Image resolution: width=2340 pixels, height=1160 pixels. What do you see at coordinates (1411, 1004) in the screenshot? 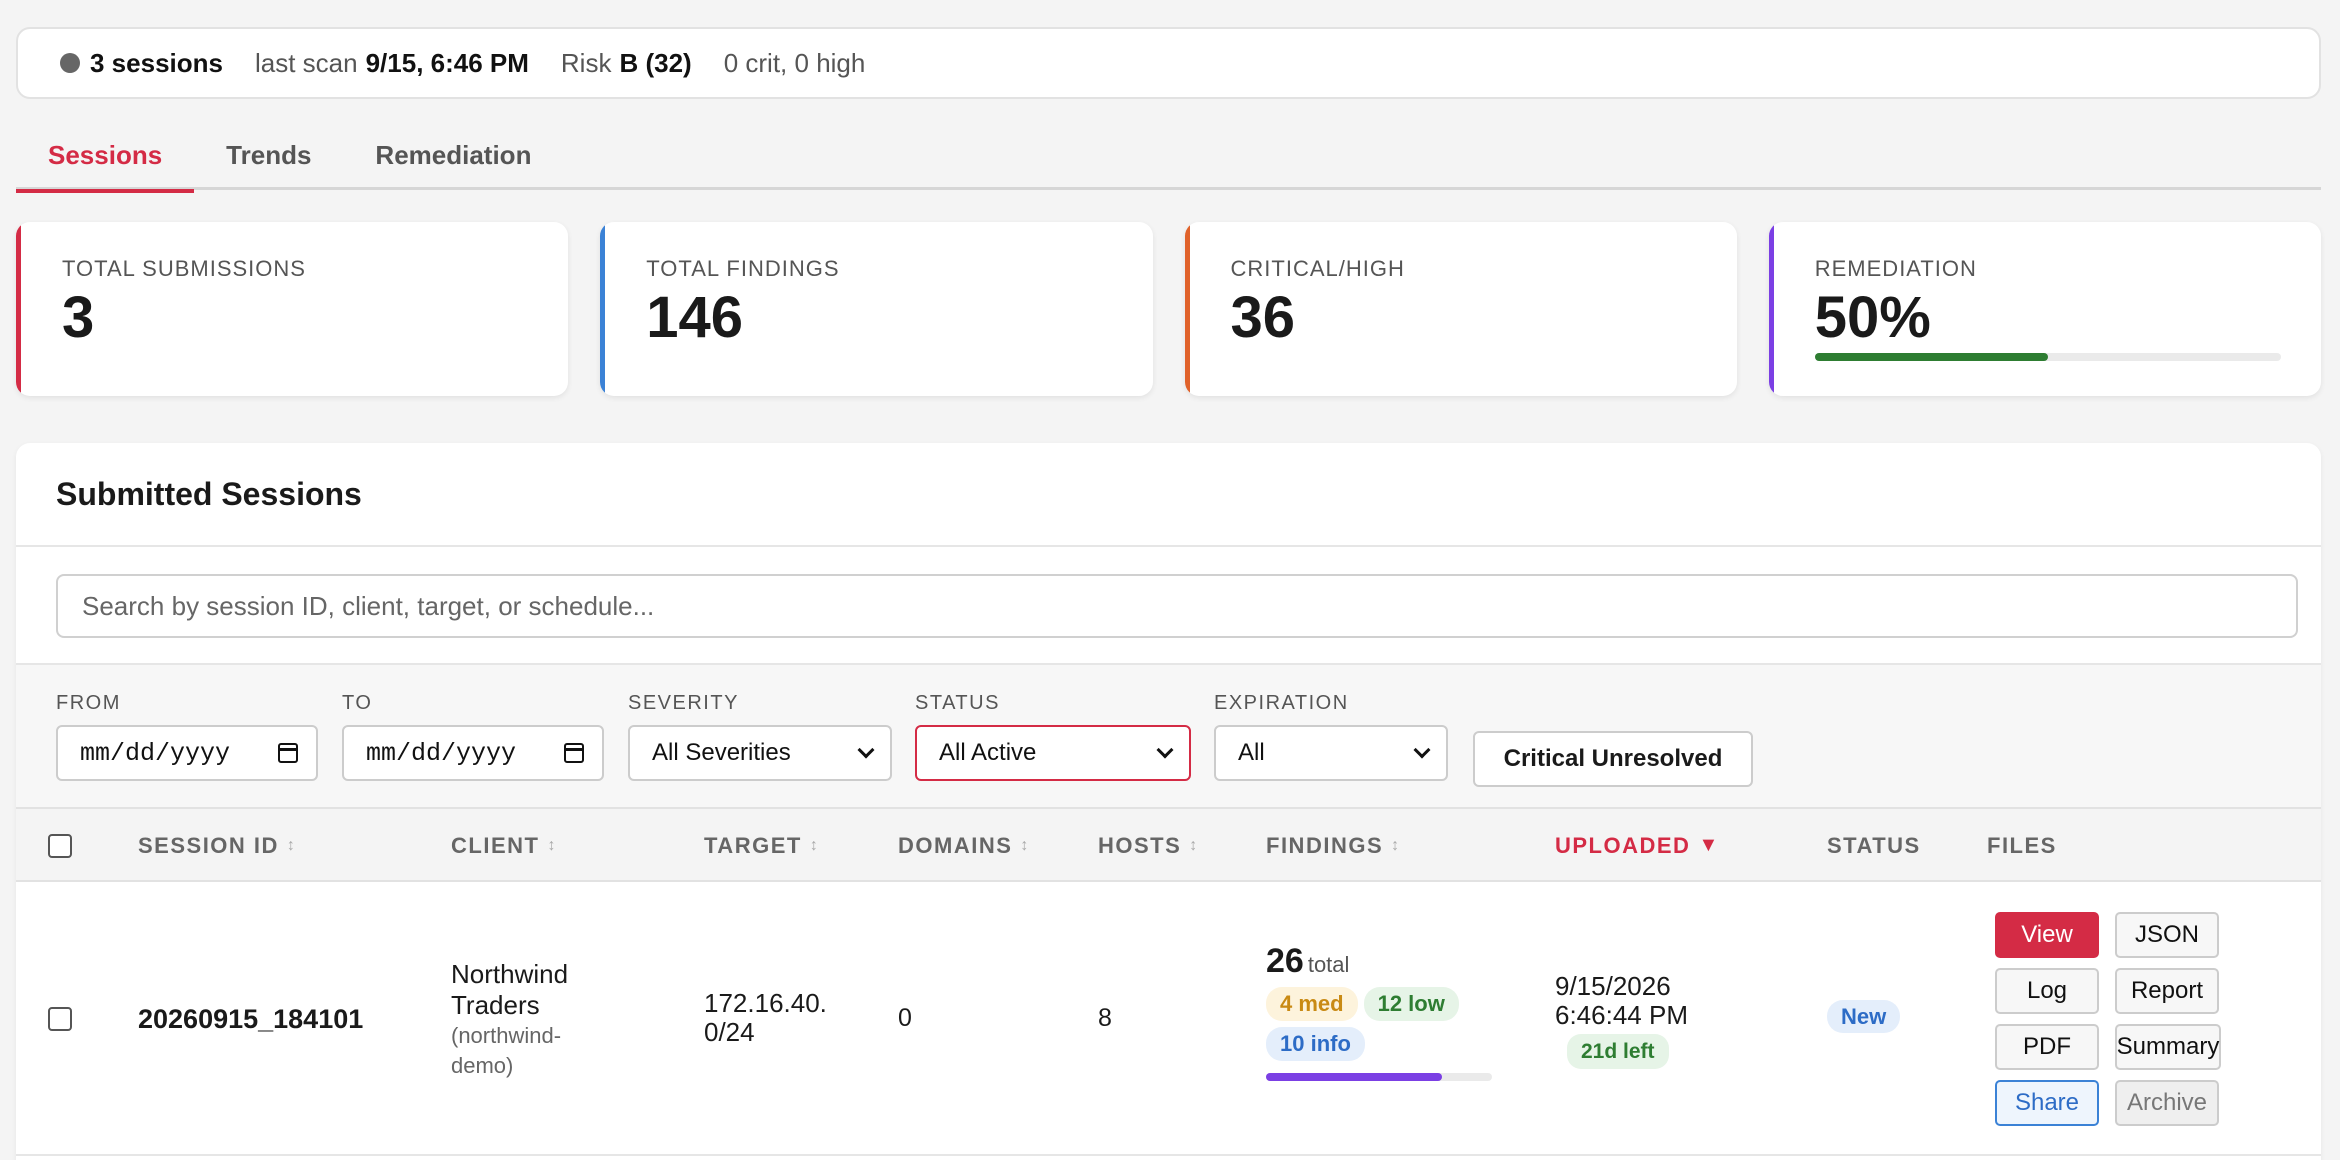
I see `findings-low-badge: 12 low` at bounding box center [1411, 1004].